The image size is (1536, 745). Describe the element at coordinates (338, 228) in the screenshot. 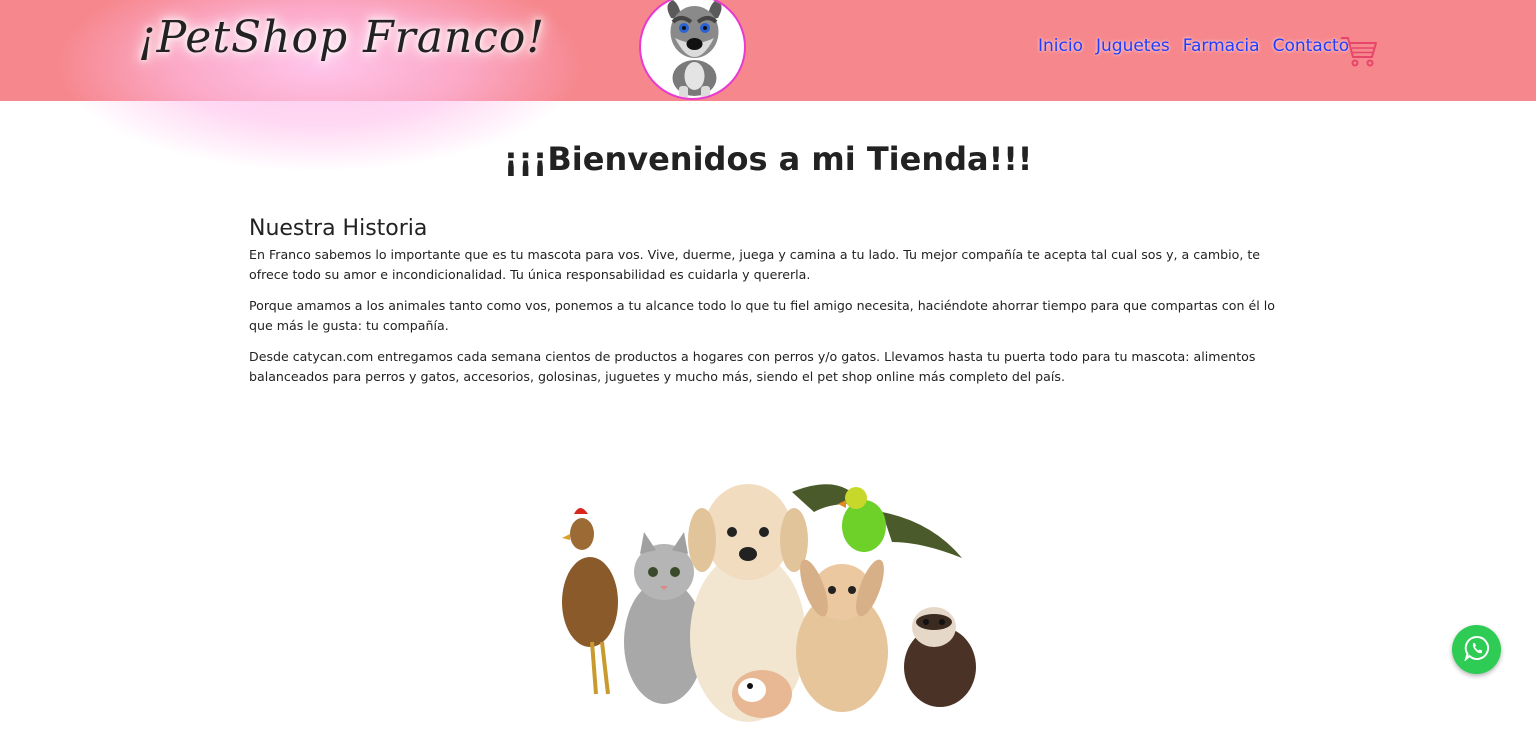

I see `section-title: Nuestra Historia` at that location.